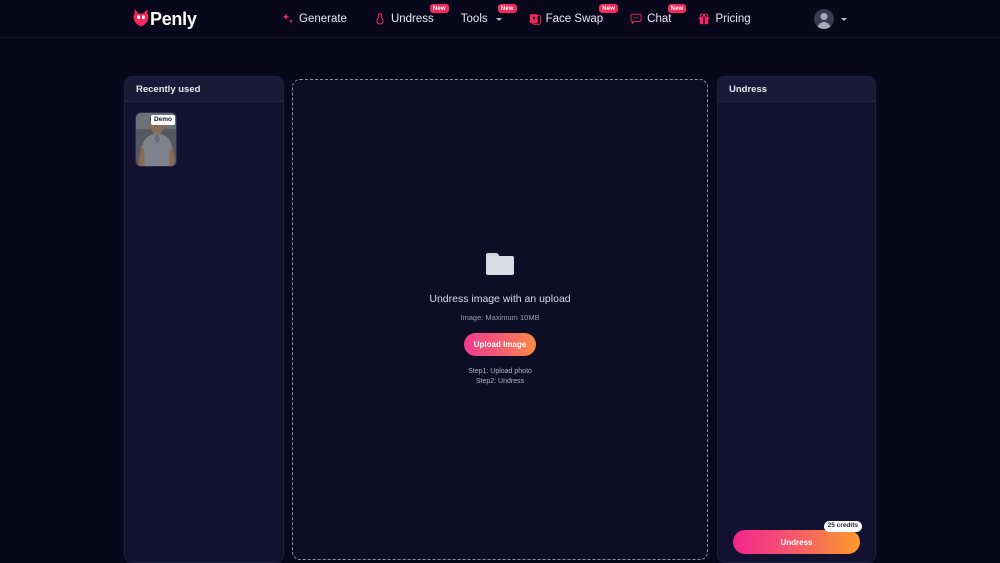 The height and width of the screenshot is (563, 1000). Describe the element at coordinates (162, 120) in the screenshot. I see `demo-badge: Demo` at that location.